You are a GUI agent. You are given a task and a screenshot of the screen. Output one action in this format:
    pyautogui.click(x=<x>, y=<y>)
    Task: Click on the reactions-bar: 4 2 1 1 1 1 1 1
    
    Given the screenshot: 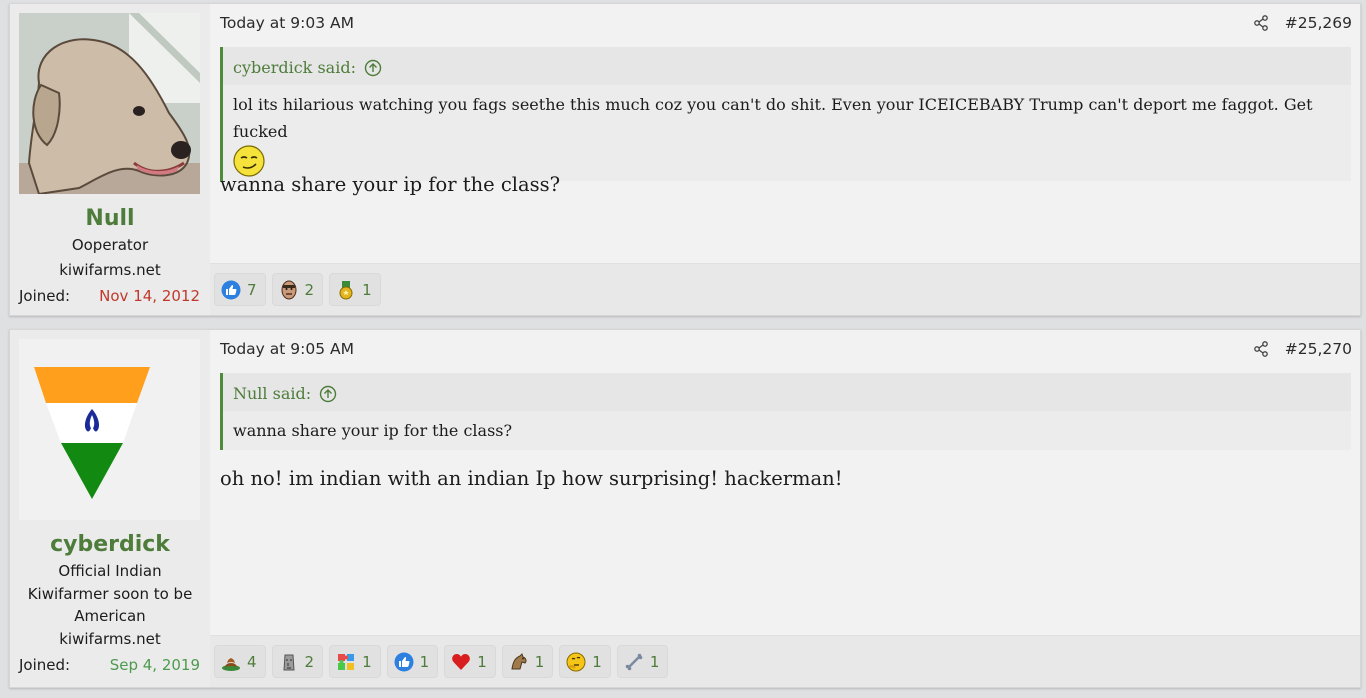 What is the action you would take?
    pyautogui.click(x=785, y=661)
    